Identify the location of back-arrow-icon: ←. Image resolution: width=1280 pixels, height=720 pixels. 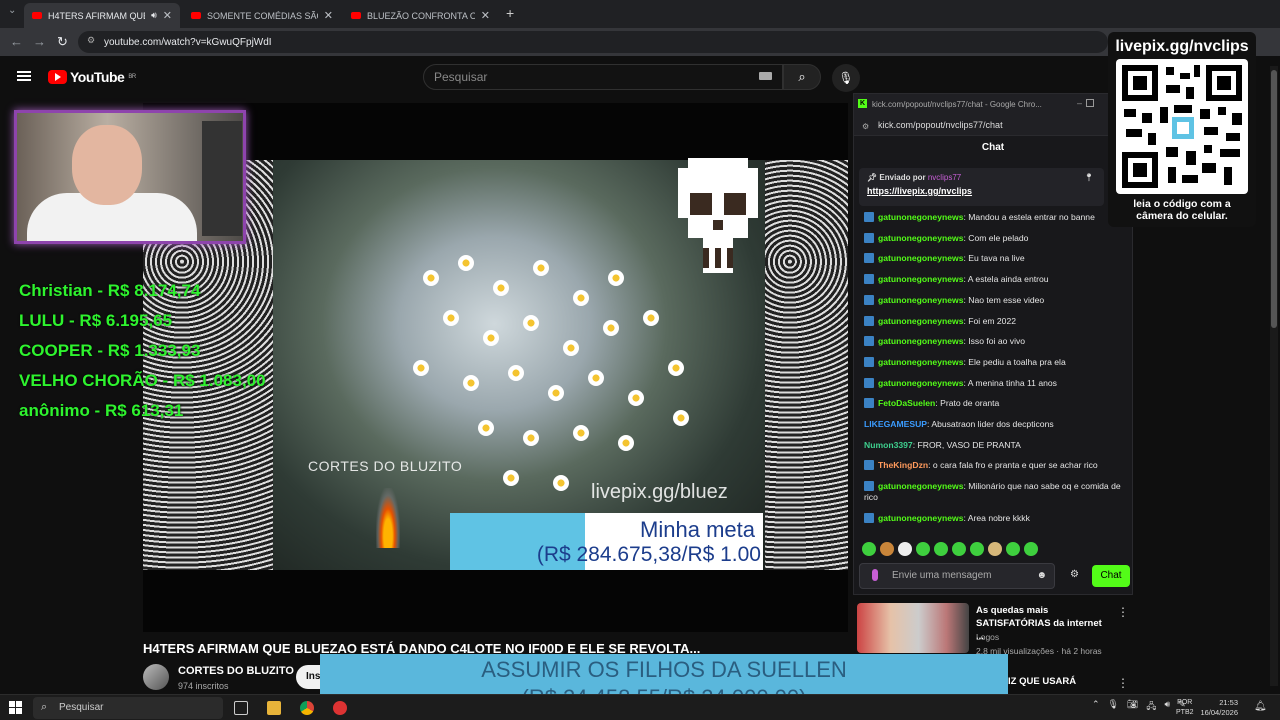
(16, 41).